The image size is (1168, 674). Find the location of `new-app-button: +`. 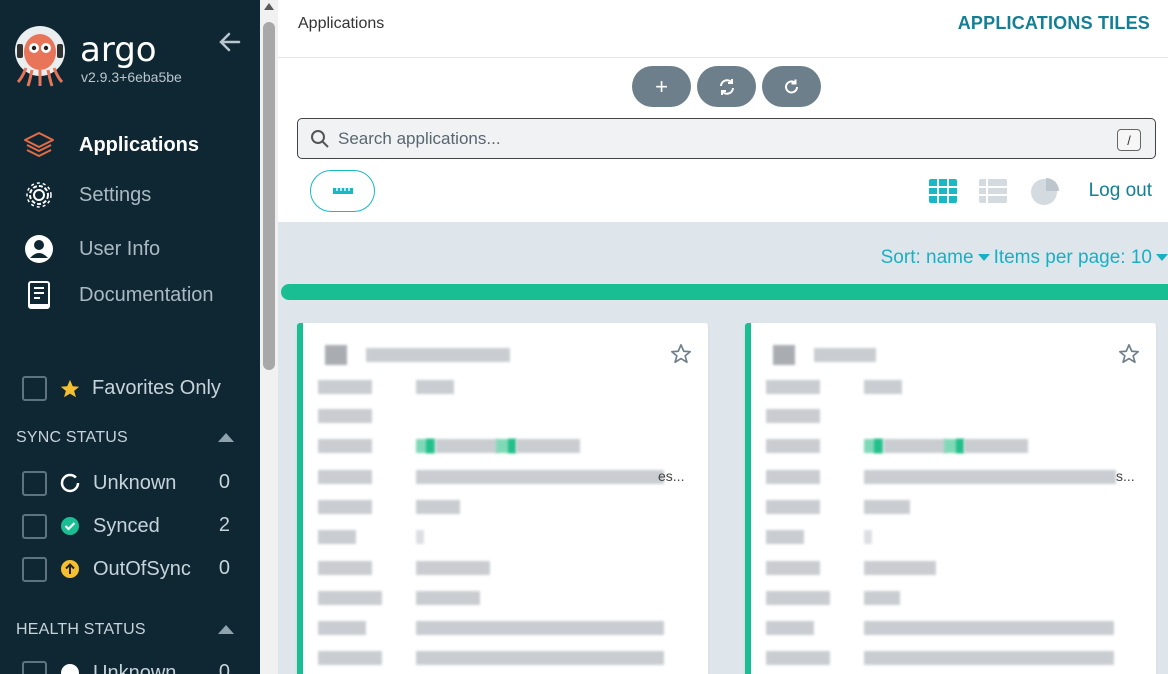

new-app-button: + is located at coordinates (661, 86).